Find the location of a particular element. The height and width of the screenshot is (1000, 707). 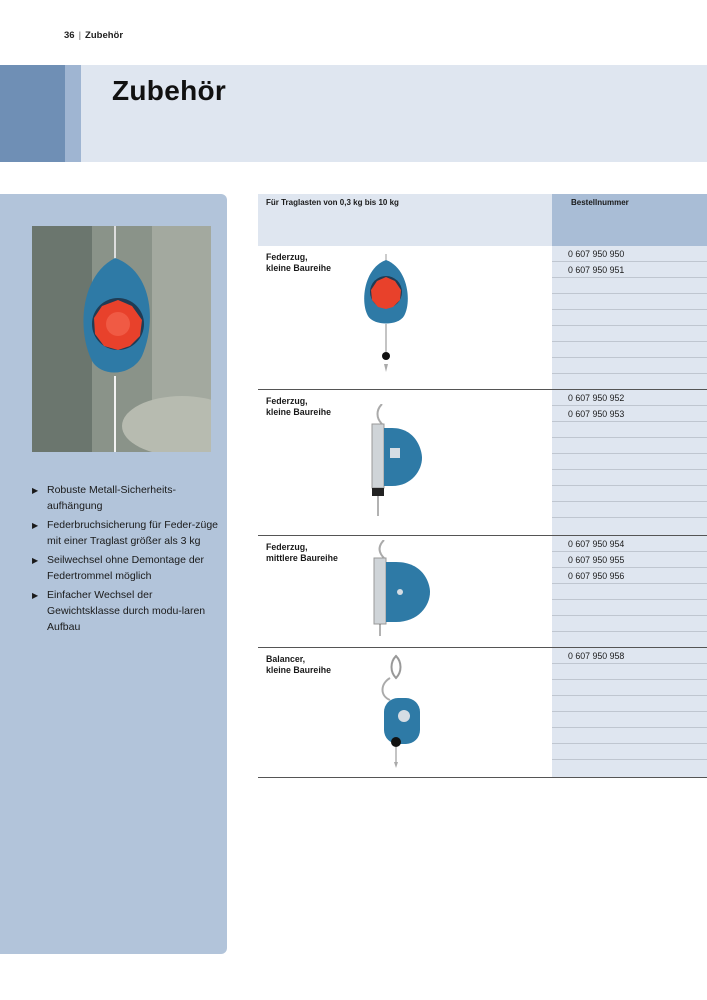

order-number-cell: 0 607 950 952 0 607 950 953 is located at coordinates (629, 462).